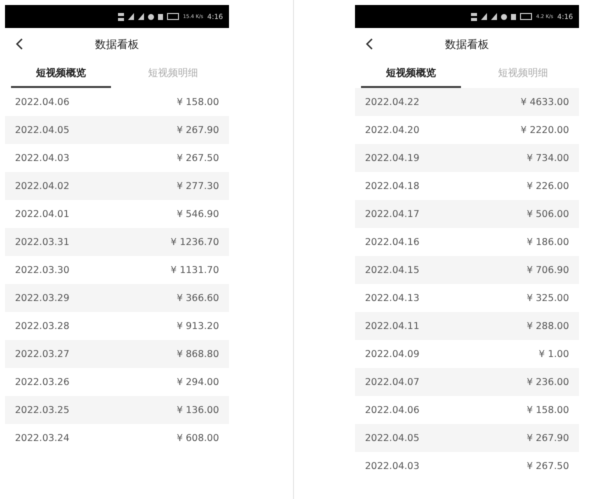 The height and width of the screenshot is (499, 600). What do you see at coordinates (42, 186) in the screenshot?
I see `date-text: 2022.04.02` at bounding box center [42, 186].